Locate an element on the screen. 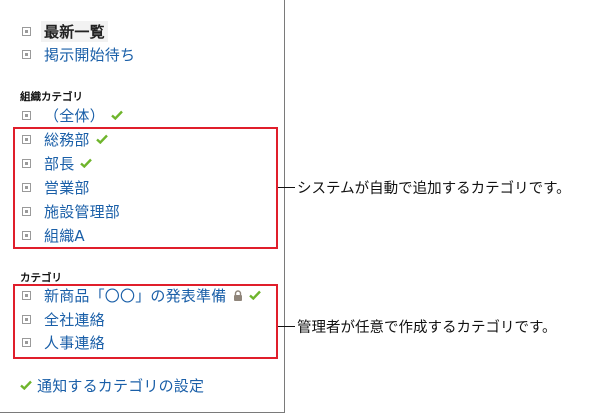 This screenshot has width=600, height=414. sidebar-item-all: （全体） is located at coordinates (72, 115).